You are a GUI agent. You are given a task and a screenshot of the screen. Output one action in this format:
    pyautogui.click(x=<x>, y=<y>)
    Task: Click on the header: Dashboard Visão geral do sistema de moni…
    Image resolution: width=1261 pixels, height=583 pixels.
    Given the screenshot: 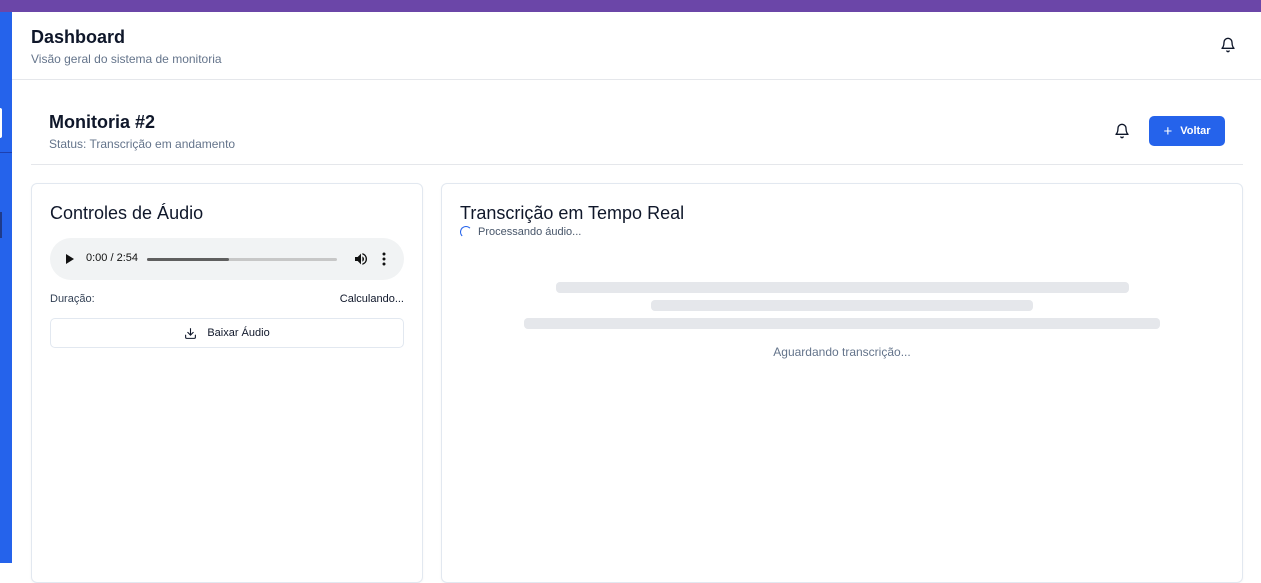 What is the action you would take?
    pyautogui.click(x=636, y=46)
    